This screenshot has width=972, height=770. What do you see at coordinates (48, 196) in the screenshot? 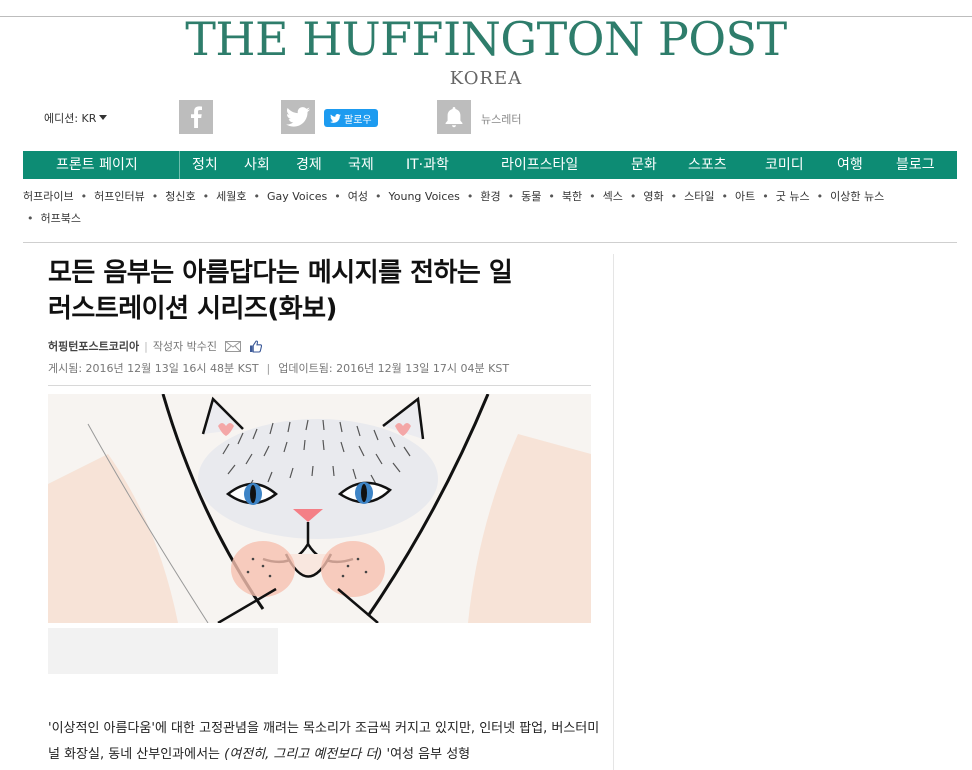
I see `subnav-item: 허프라이브` at bounding box center [48, 196].